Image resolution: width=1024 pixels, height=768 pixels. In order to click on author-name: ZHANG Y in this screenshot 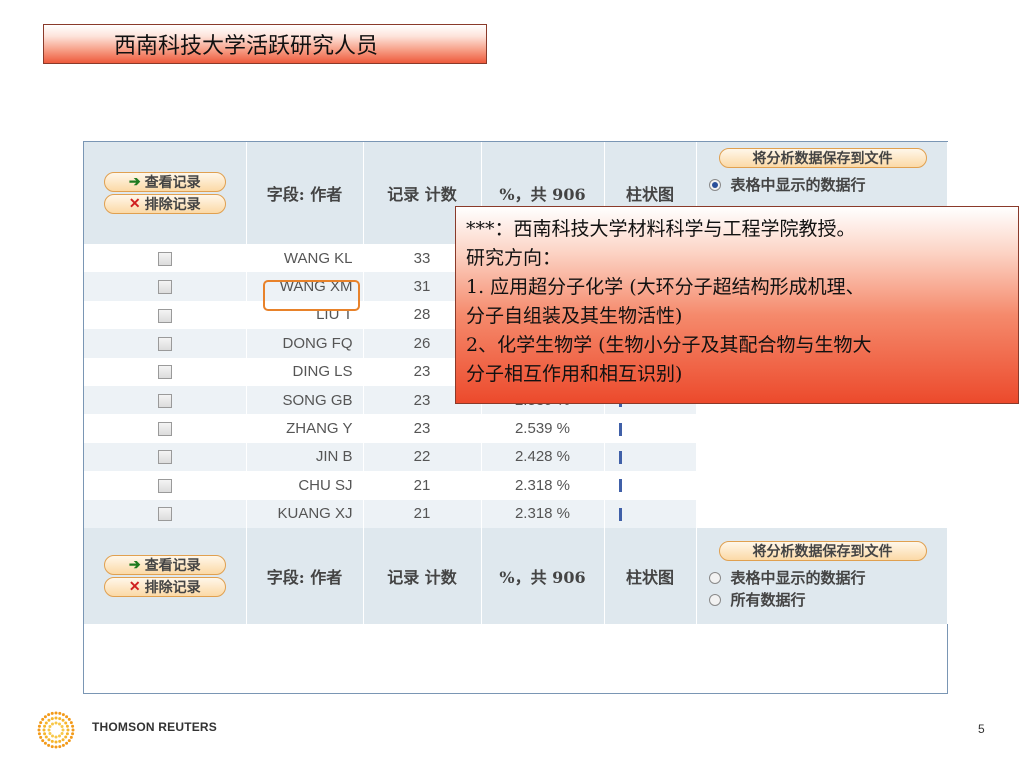, I will do `click(305, 428)`.